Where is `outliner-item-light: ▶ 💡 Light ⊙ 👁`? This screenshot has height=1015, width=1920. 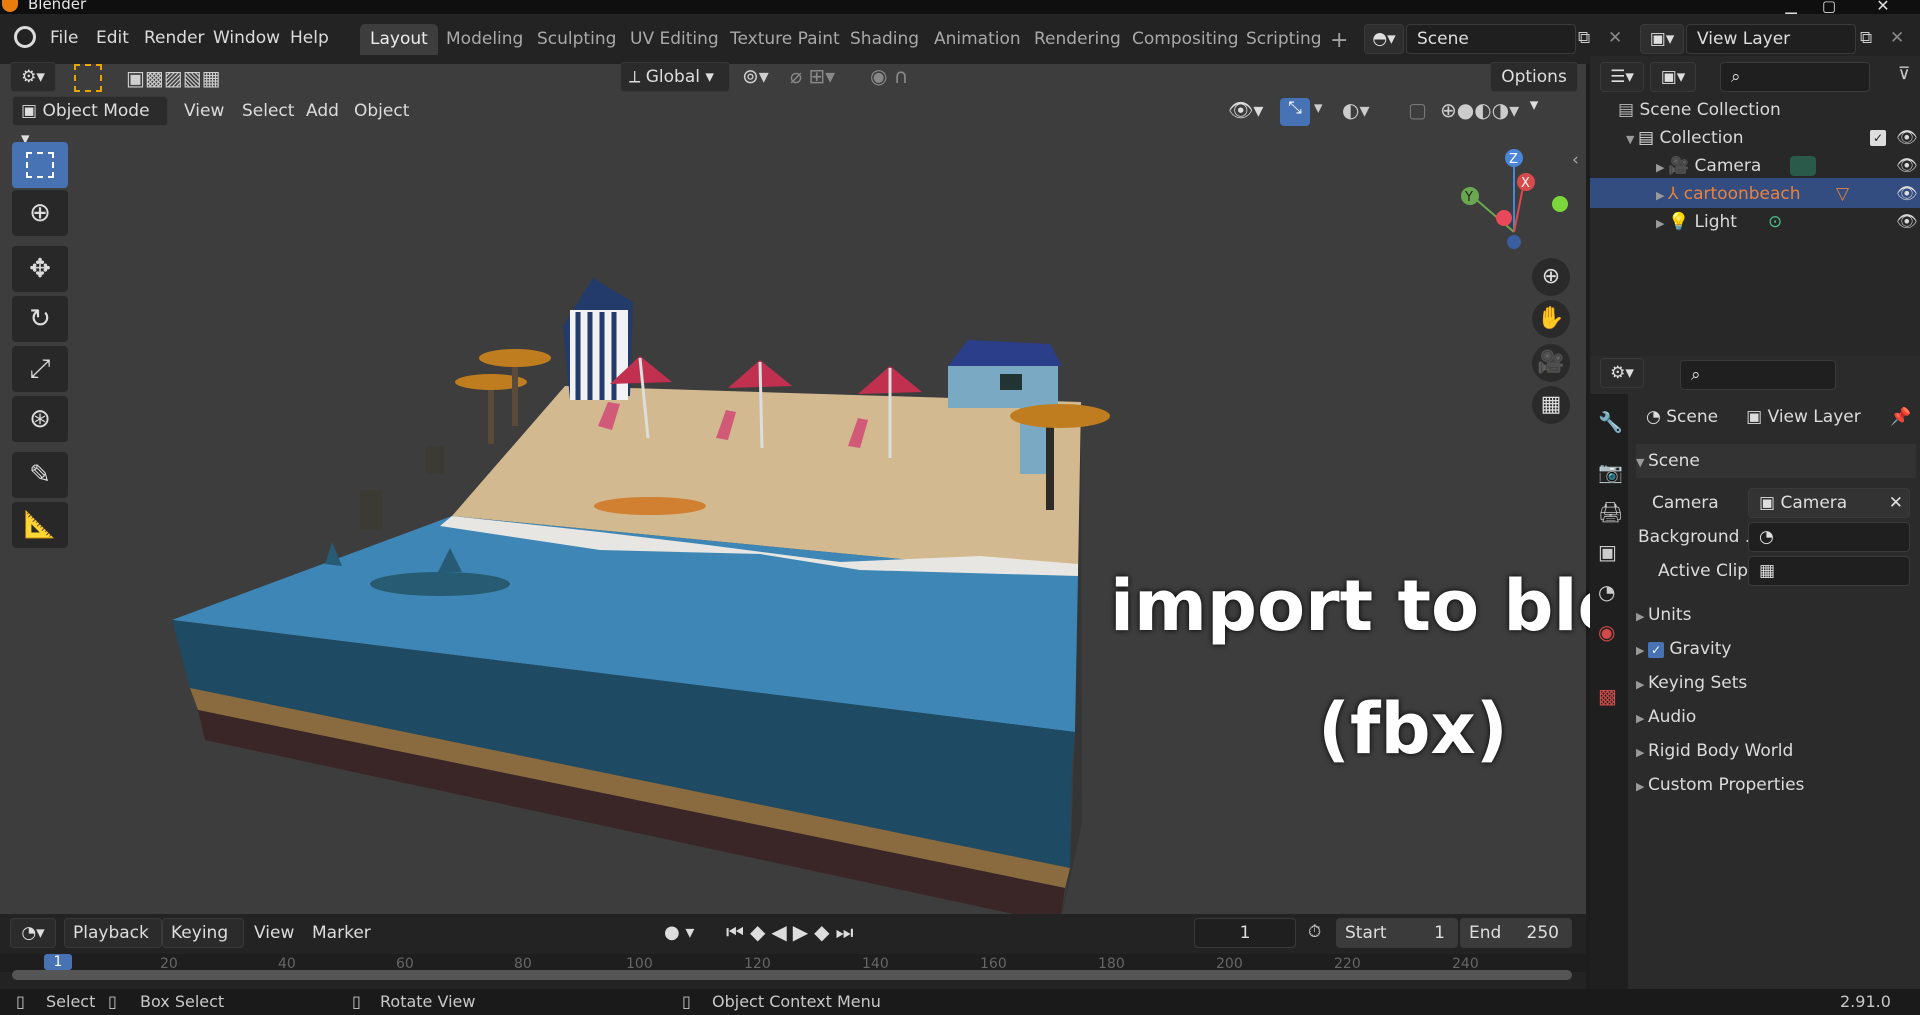 outliner-item-light: ▶ 💡 Light ⊙ 👁 is located at coordinates (1787, 222).